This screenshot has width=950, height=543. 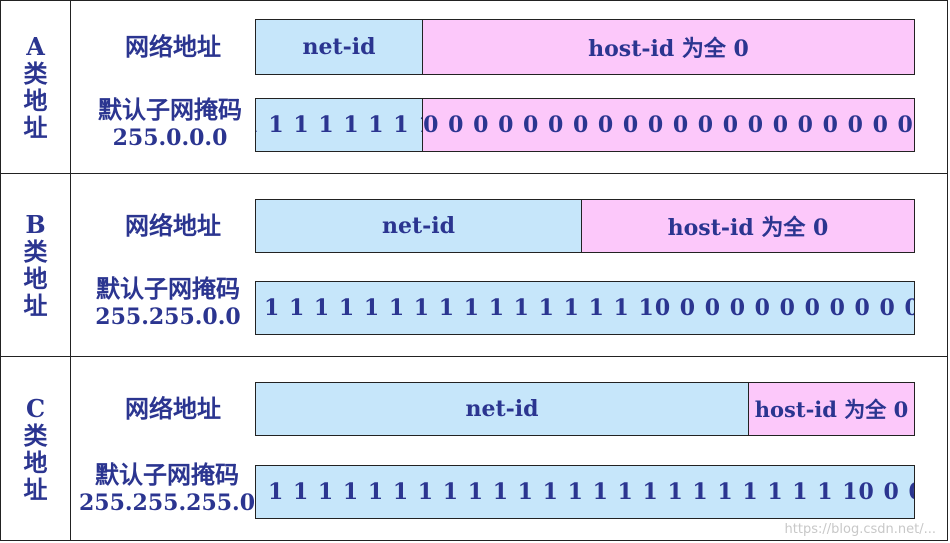 I want to click on default-mask-label: 默认子网掩码 255.0.0.0, so click(x=170, y=124).